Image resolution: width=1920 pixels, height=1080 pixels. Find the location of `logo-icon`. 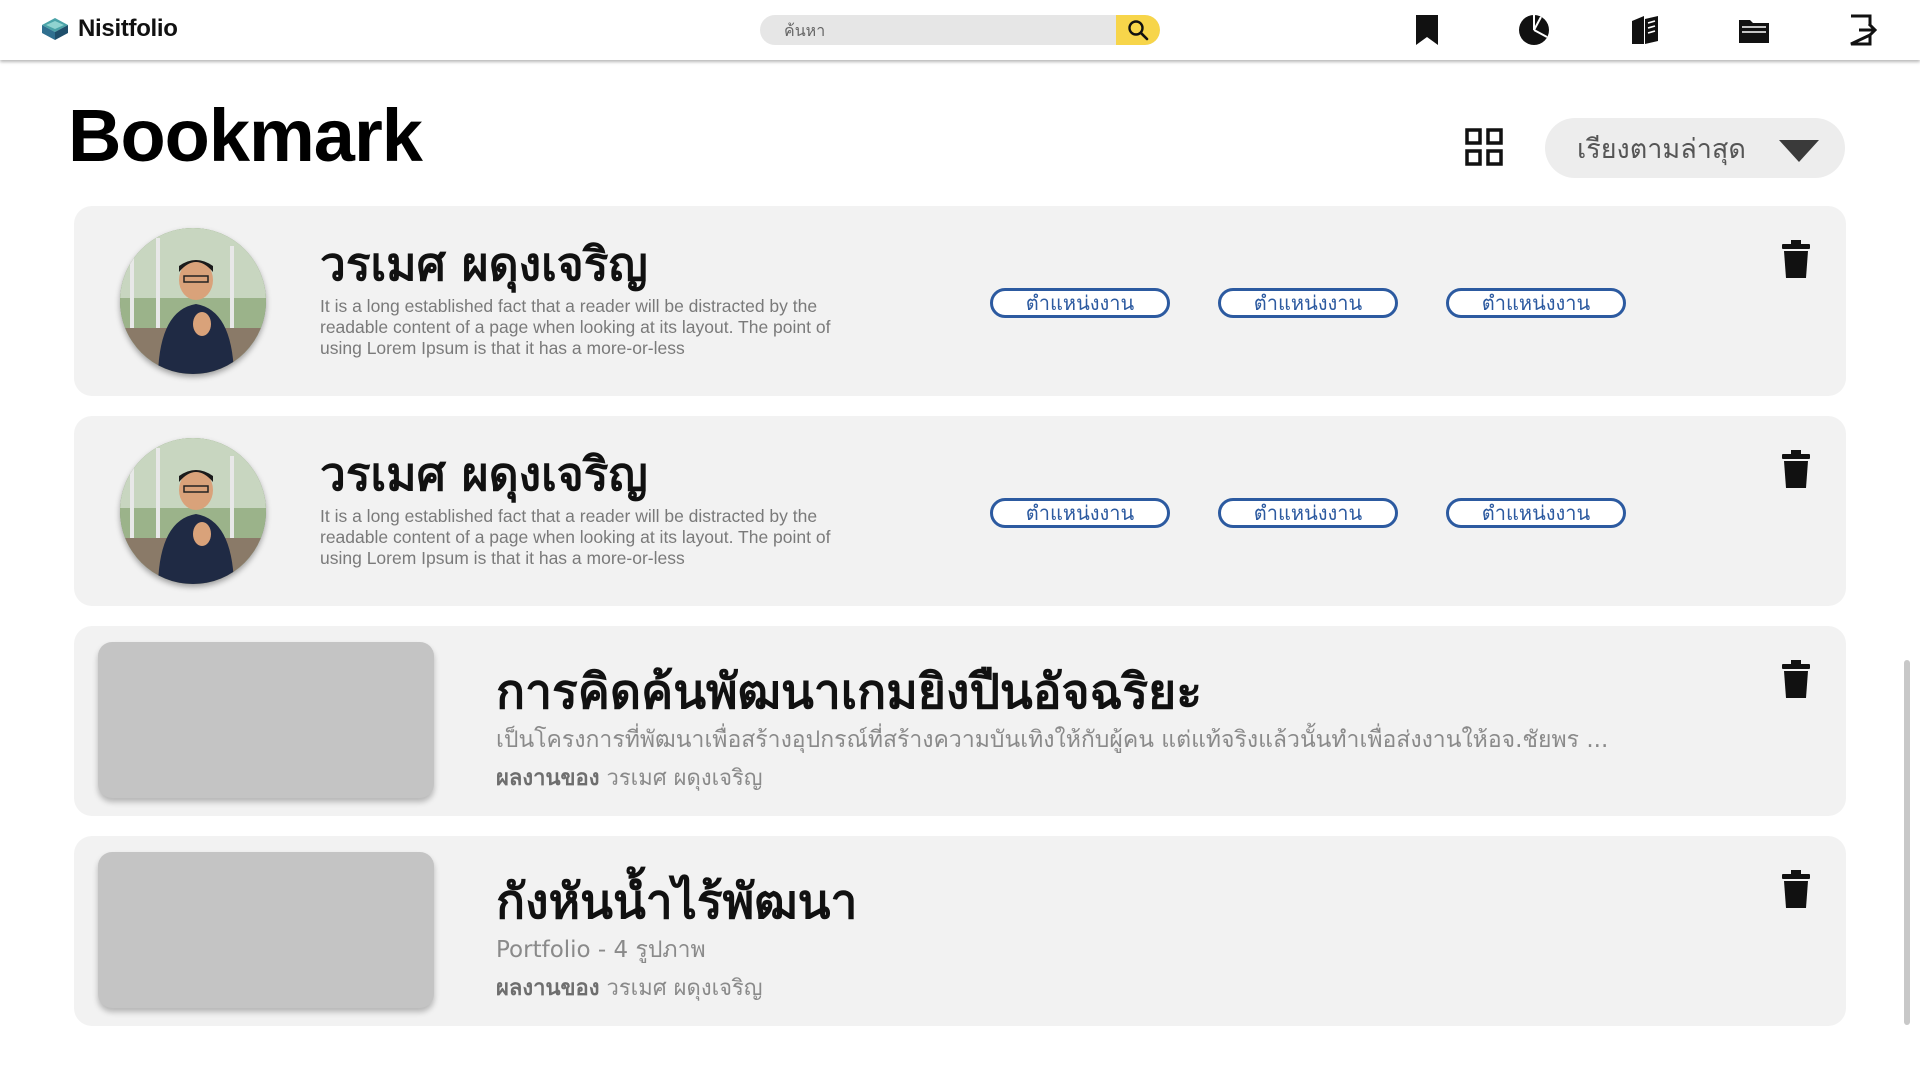

logo-icon is located at coordinates (55, 29).